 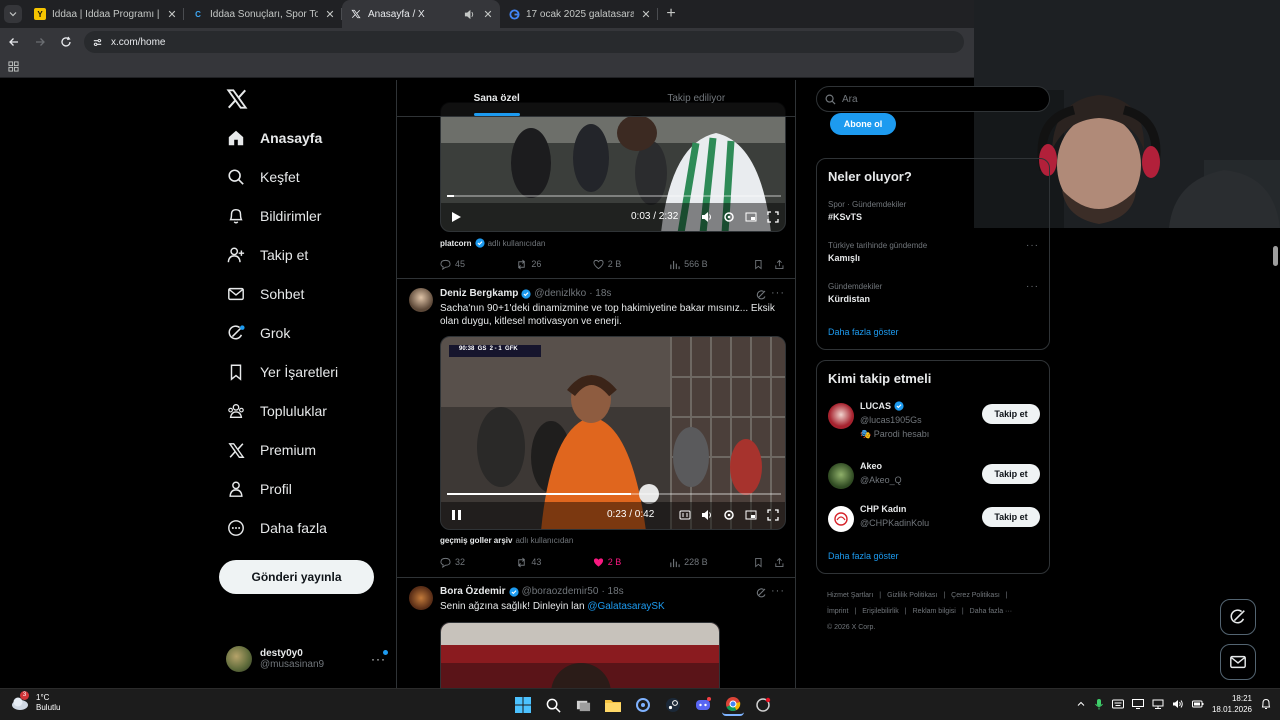 What do you see at coordinates (613, 705) in the screenshot?
I see `file-explorer-icon` at bounding box center [613, 705].